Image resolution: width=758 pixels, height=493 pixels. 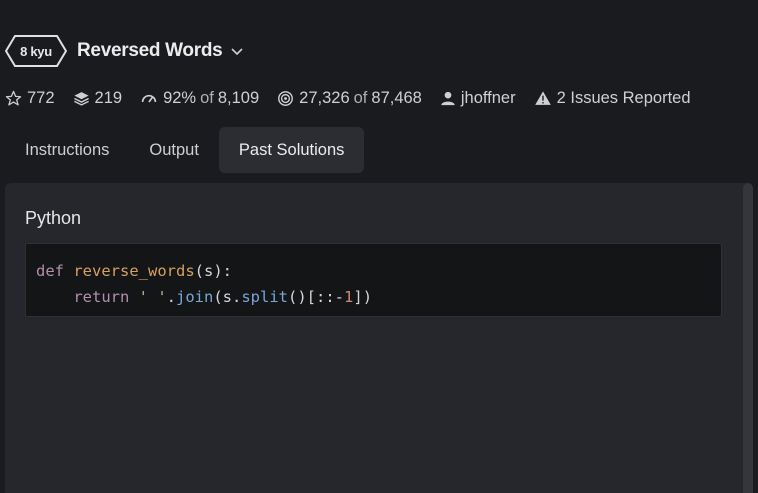 What do you see at coordinates (41, 97) in the screenshot?
I see `stars-count: 772` at bounding box center [41, 97].